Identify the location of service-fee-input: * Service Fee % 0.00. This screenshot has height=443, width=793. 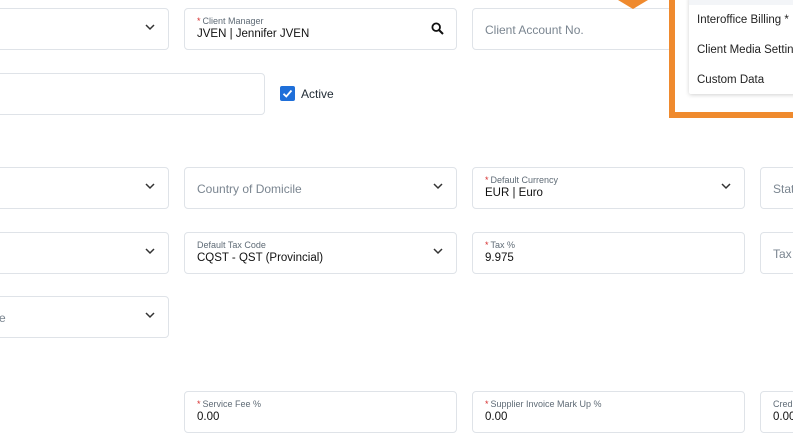
(320, 412).